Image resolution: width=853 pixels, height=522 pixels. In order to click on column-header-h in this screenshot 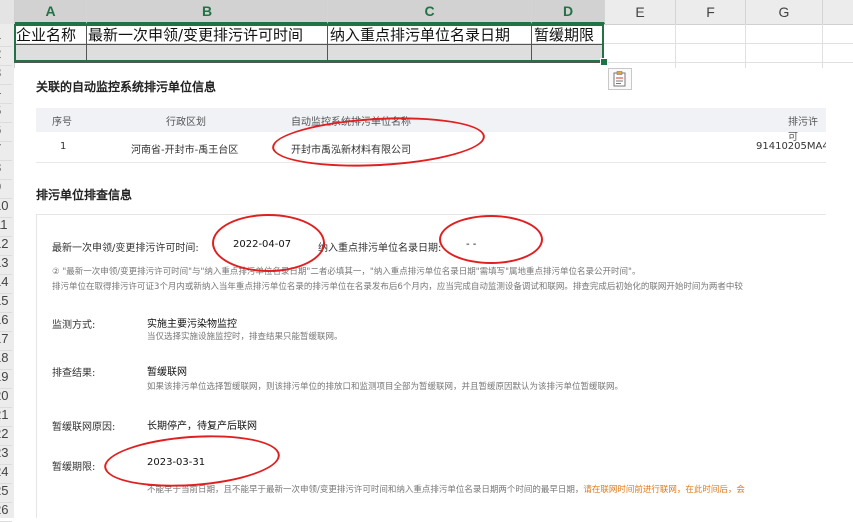, I will do `click(838, 12)`.